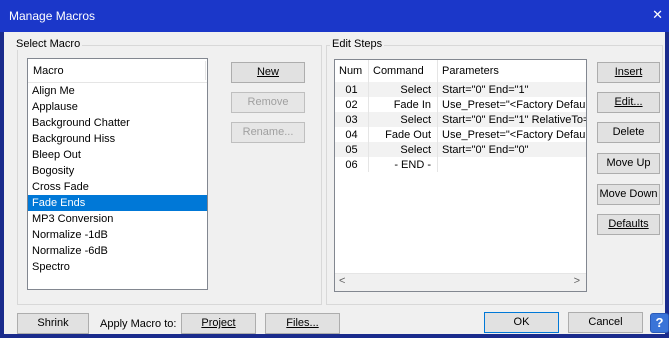 This screenshot has width=669, height=338. Describe the element at coordinates (512, 164) in the screenshot. I see `step-parameters-cell` at that location.